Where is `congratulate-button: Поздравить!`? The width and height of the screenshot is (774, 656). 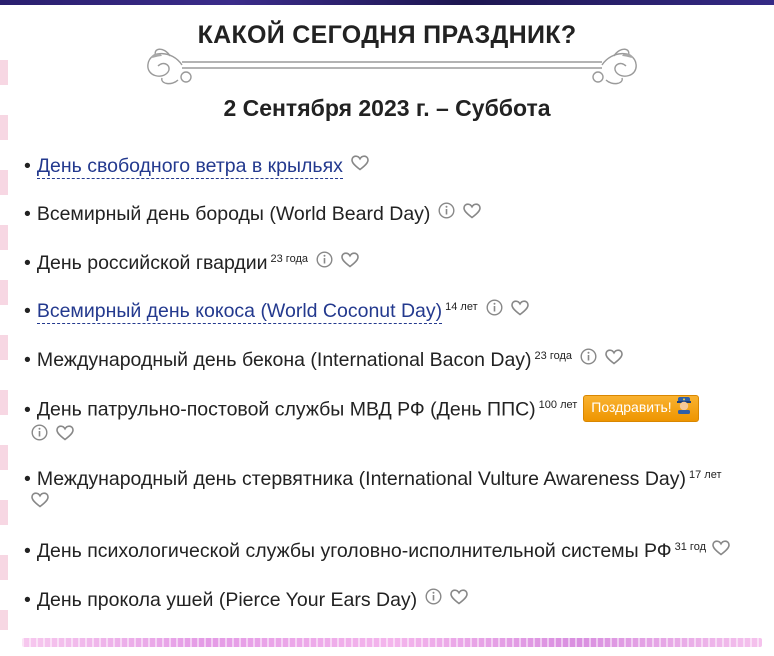 congratulate-button: Поздравить! is located at coordinates (641, 408).